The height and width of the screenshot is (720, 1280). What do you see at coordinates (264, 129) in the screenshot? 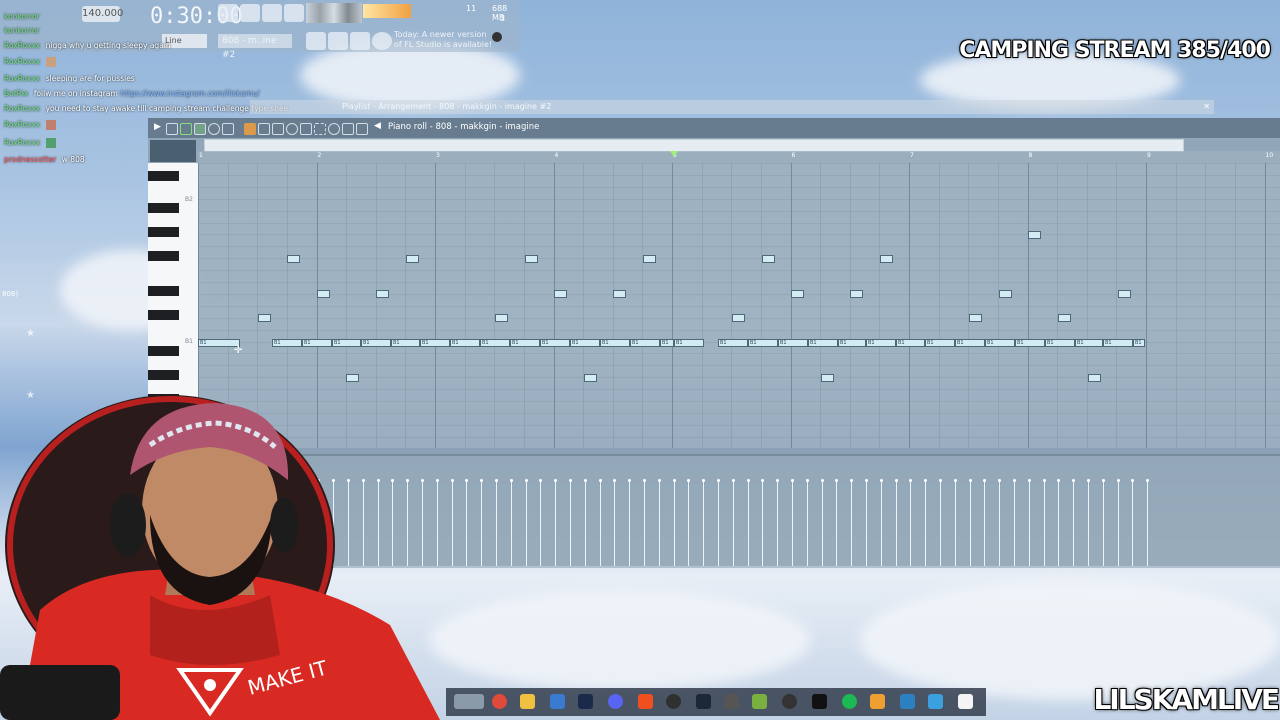
I see `brush-icon` at bounding box center [264, 129].